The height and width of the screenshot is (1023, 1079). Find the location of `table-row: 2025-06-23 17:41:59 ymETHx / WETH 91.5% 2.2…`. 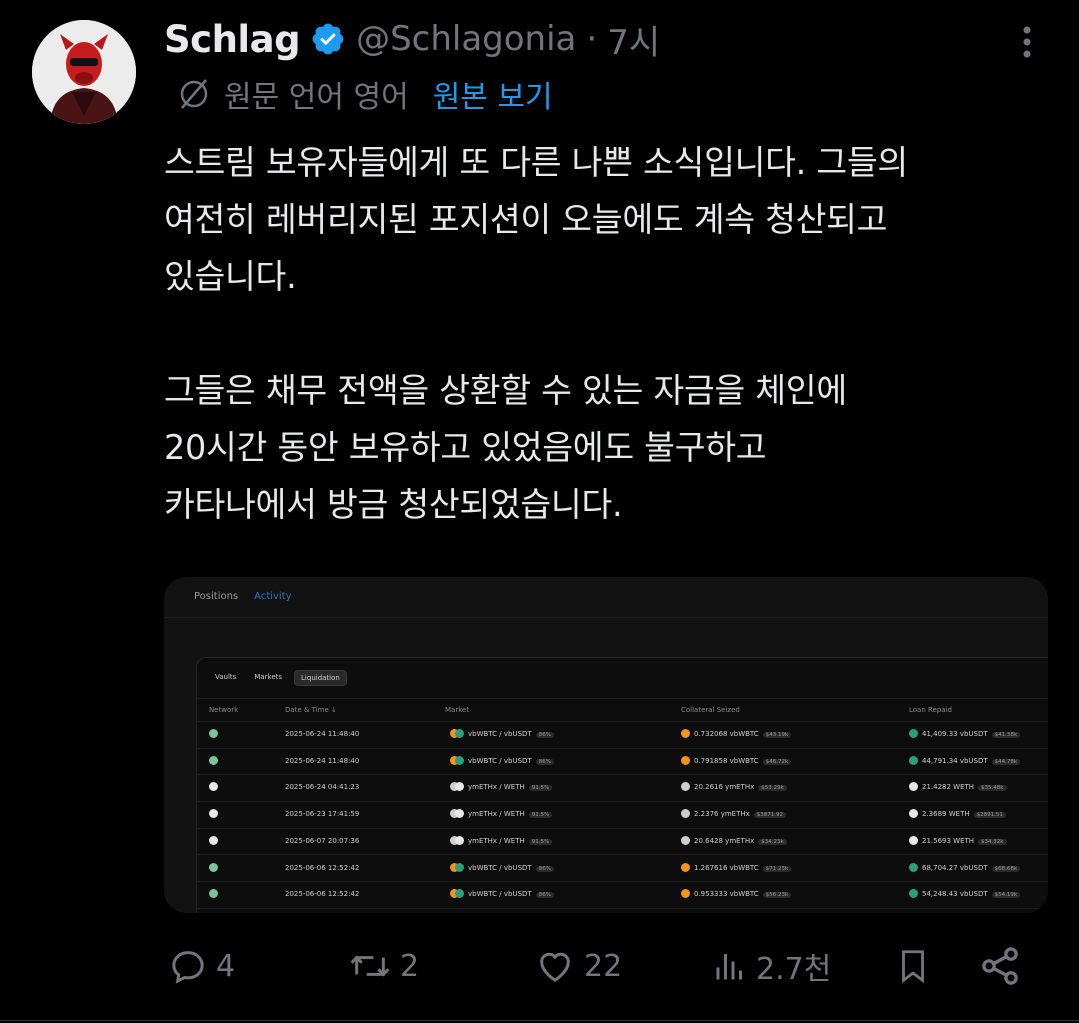

table-row: 2025-06-23 17:41:59 ymETHx / WETH 91.5% 2.2… is located at coordinates (622, 815).